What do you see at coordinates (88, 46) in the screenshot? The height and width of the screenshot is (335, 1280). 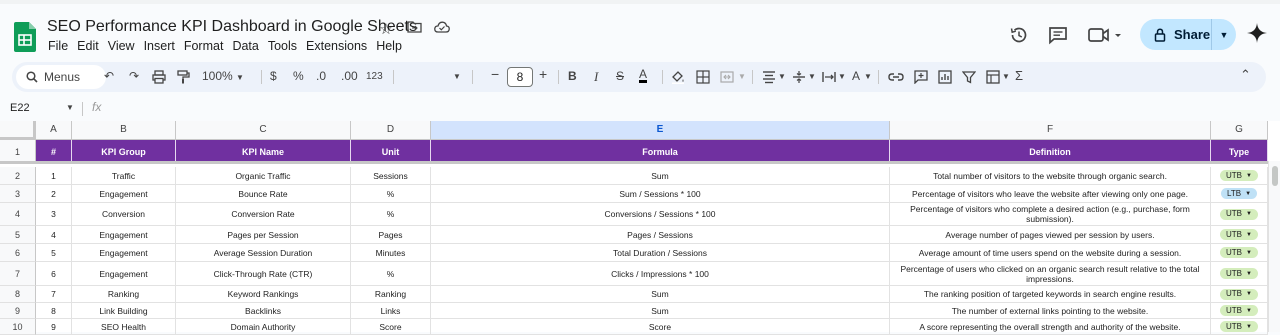 I see `menu-edit: Edit` at bounding box center [88, 46].